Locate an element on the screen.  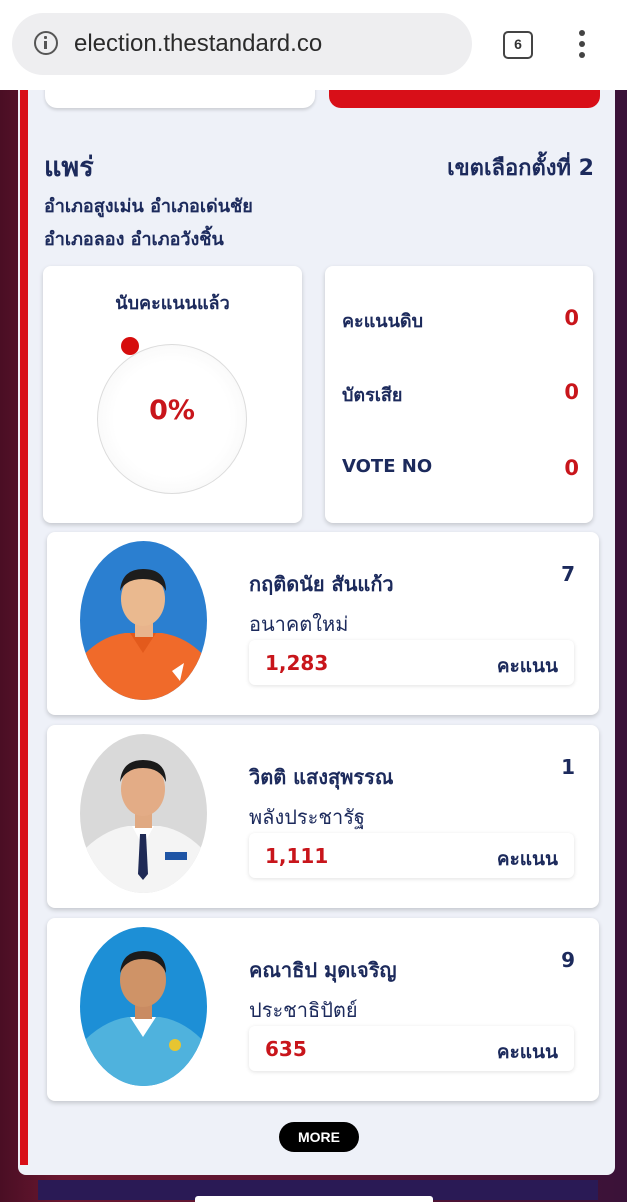
more-button: MORE is located at coordinates (319, 1137).